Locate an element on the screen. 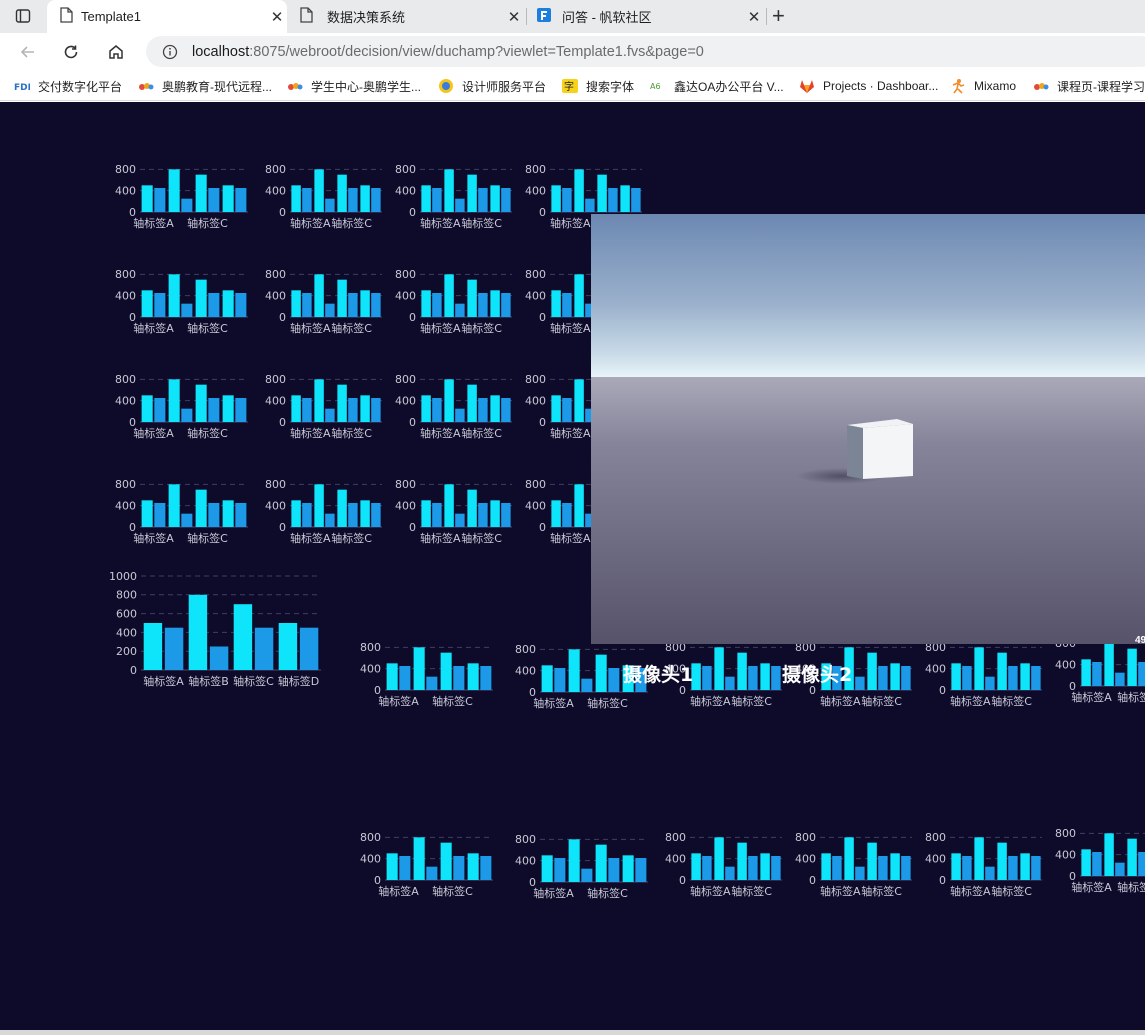 This screenshot has width=1145, height=1035. home-icon is located at coordinates (116, 52).